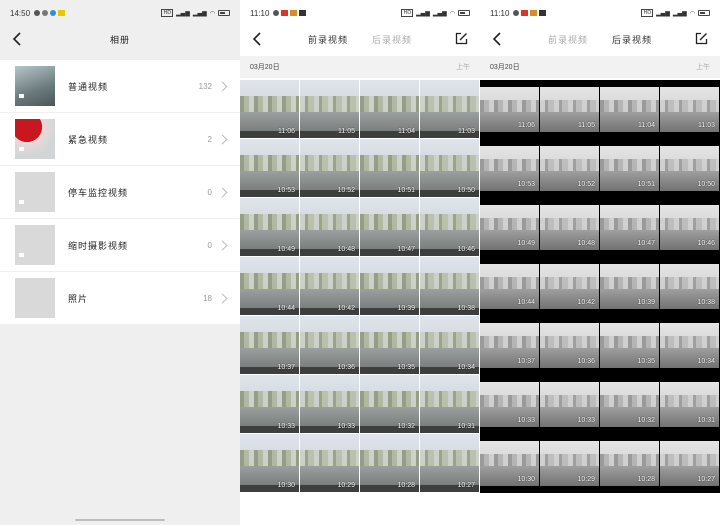  Describe the element at coordinates (120, 86) in the screenshot. I see `album-item-normal-video: 普通视频 132` at that location.